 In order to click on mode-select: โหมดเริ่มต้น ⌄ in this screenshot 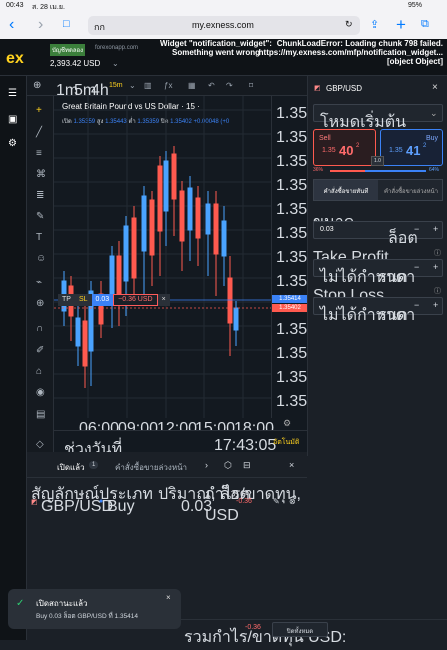, I will do `click(378, 117)`.